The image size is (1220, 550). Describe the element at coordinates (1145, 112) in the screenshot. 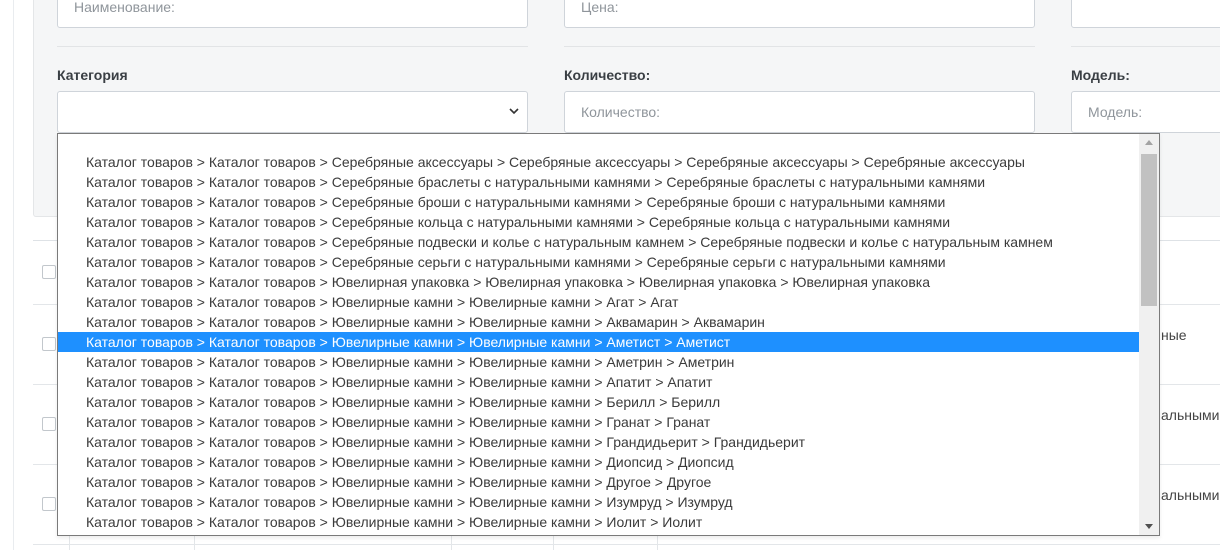

I see `model-input` at that location.